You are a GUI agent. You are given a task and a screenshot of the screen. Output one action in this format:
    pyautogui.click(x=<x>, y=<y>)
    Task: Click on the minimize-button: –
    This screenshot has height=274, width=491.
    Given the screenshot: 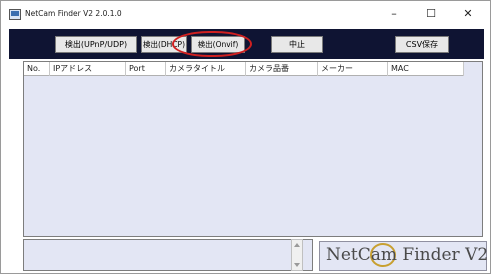 What is the action you would take?
    pyautogui.click(x=394, y=14)
    